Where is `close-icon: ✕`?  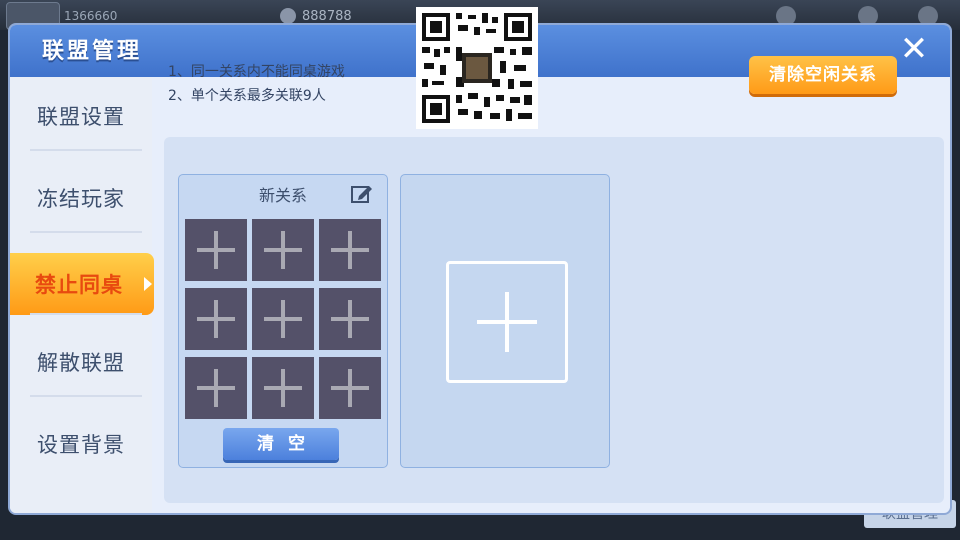 close-icon: ✕ is located at coordinates (914, 49).